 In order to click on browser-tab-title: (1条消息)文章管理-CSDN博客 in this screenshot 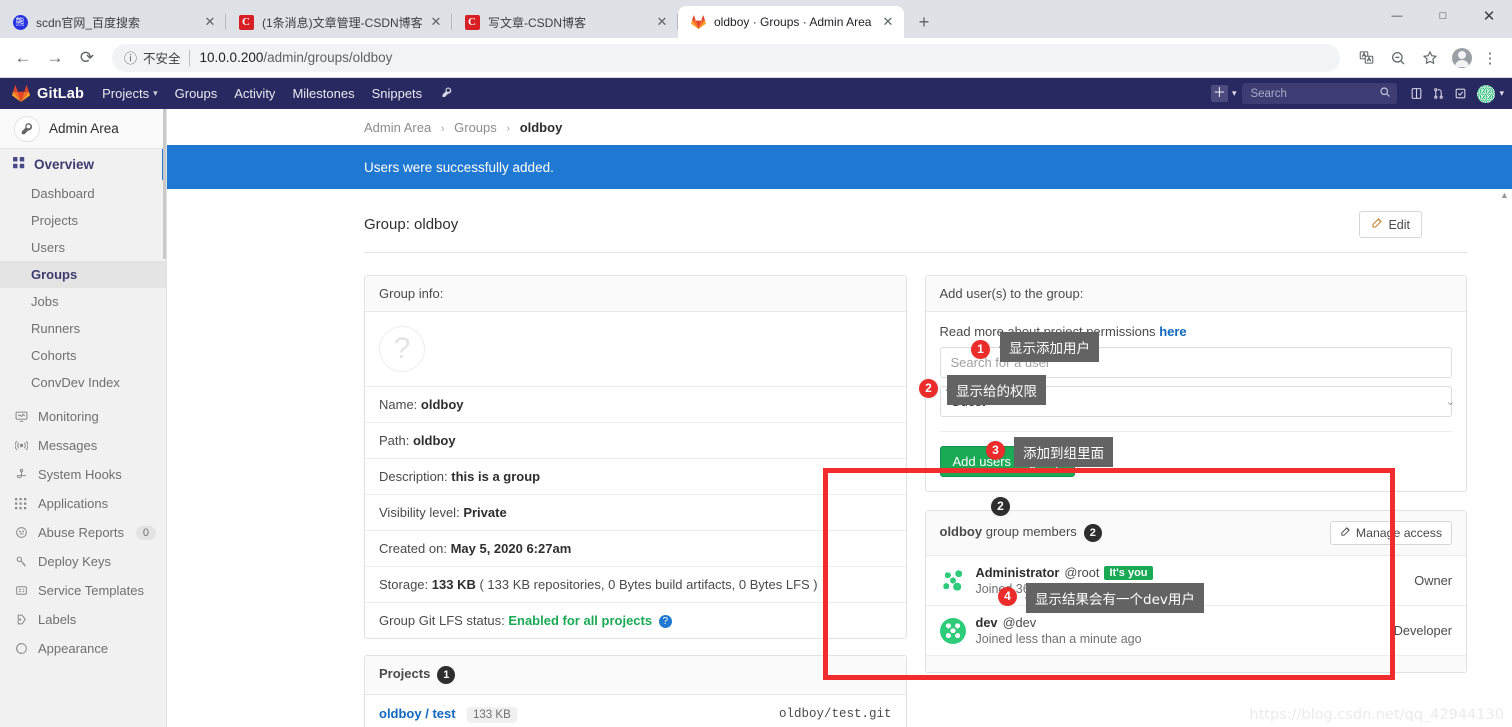, I will do `click(342, 22)`.